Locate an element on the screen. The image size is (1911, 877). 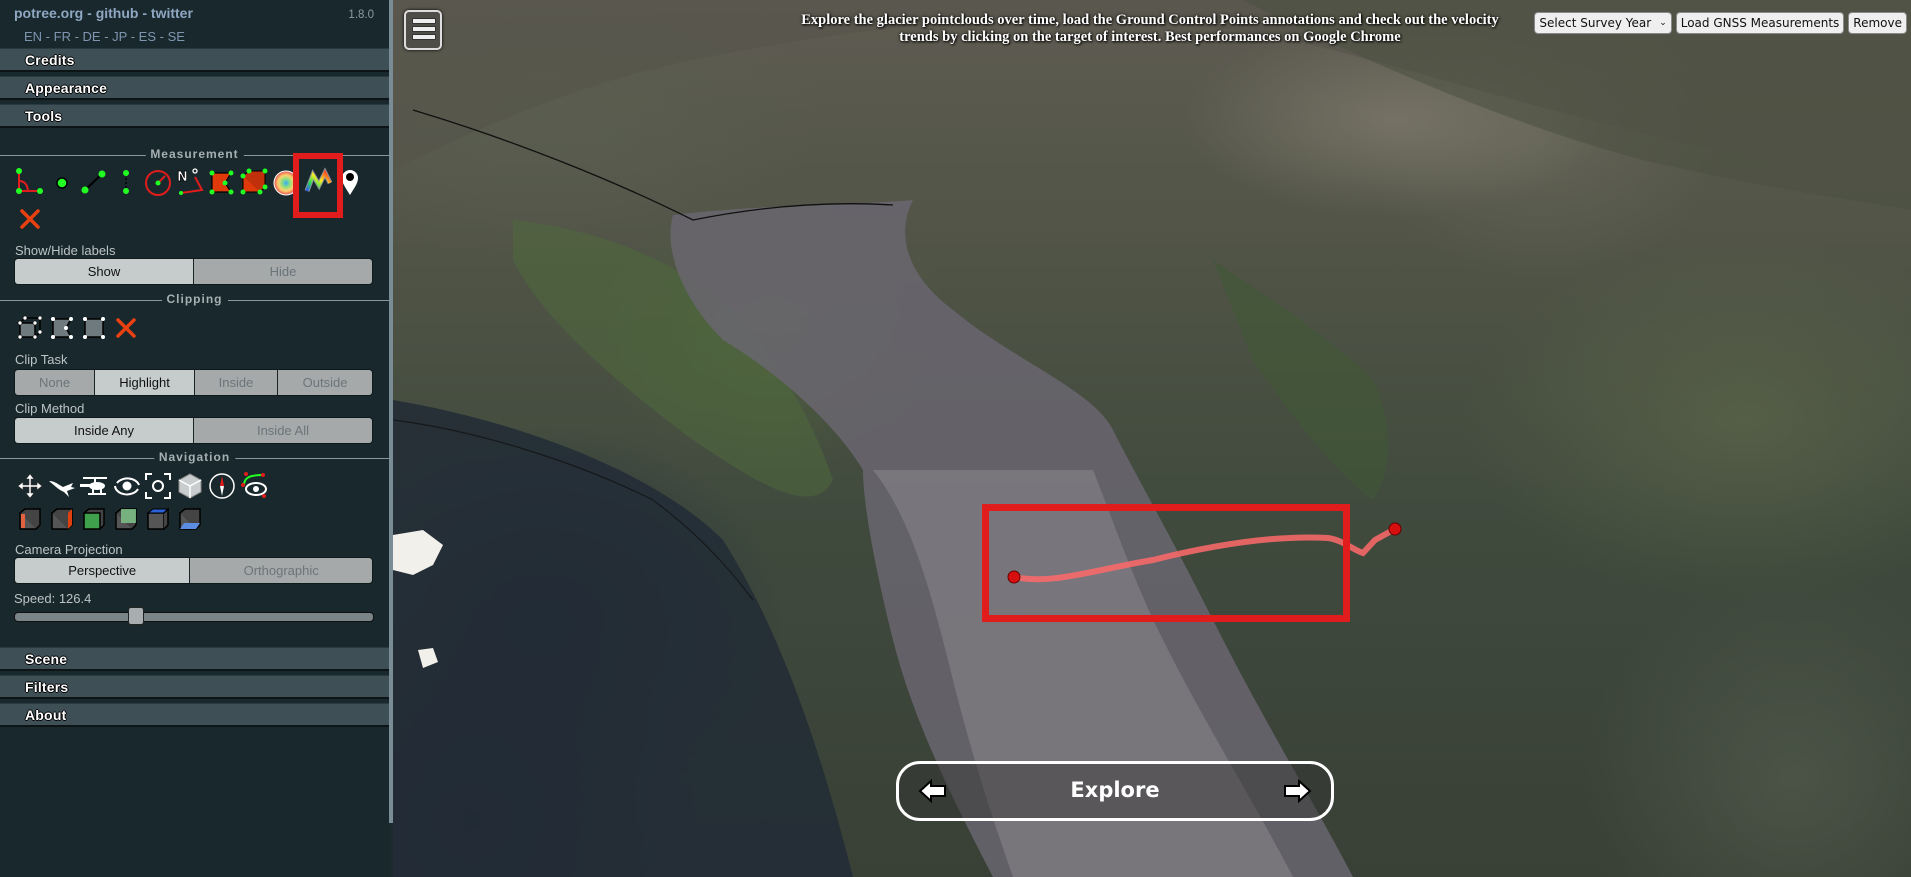
hamburger-icon-bar is located at coordinates (424, 37).